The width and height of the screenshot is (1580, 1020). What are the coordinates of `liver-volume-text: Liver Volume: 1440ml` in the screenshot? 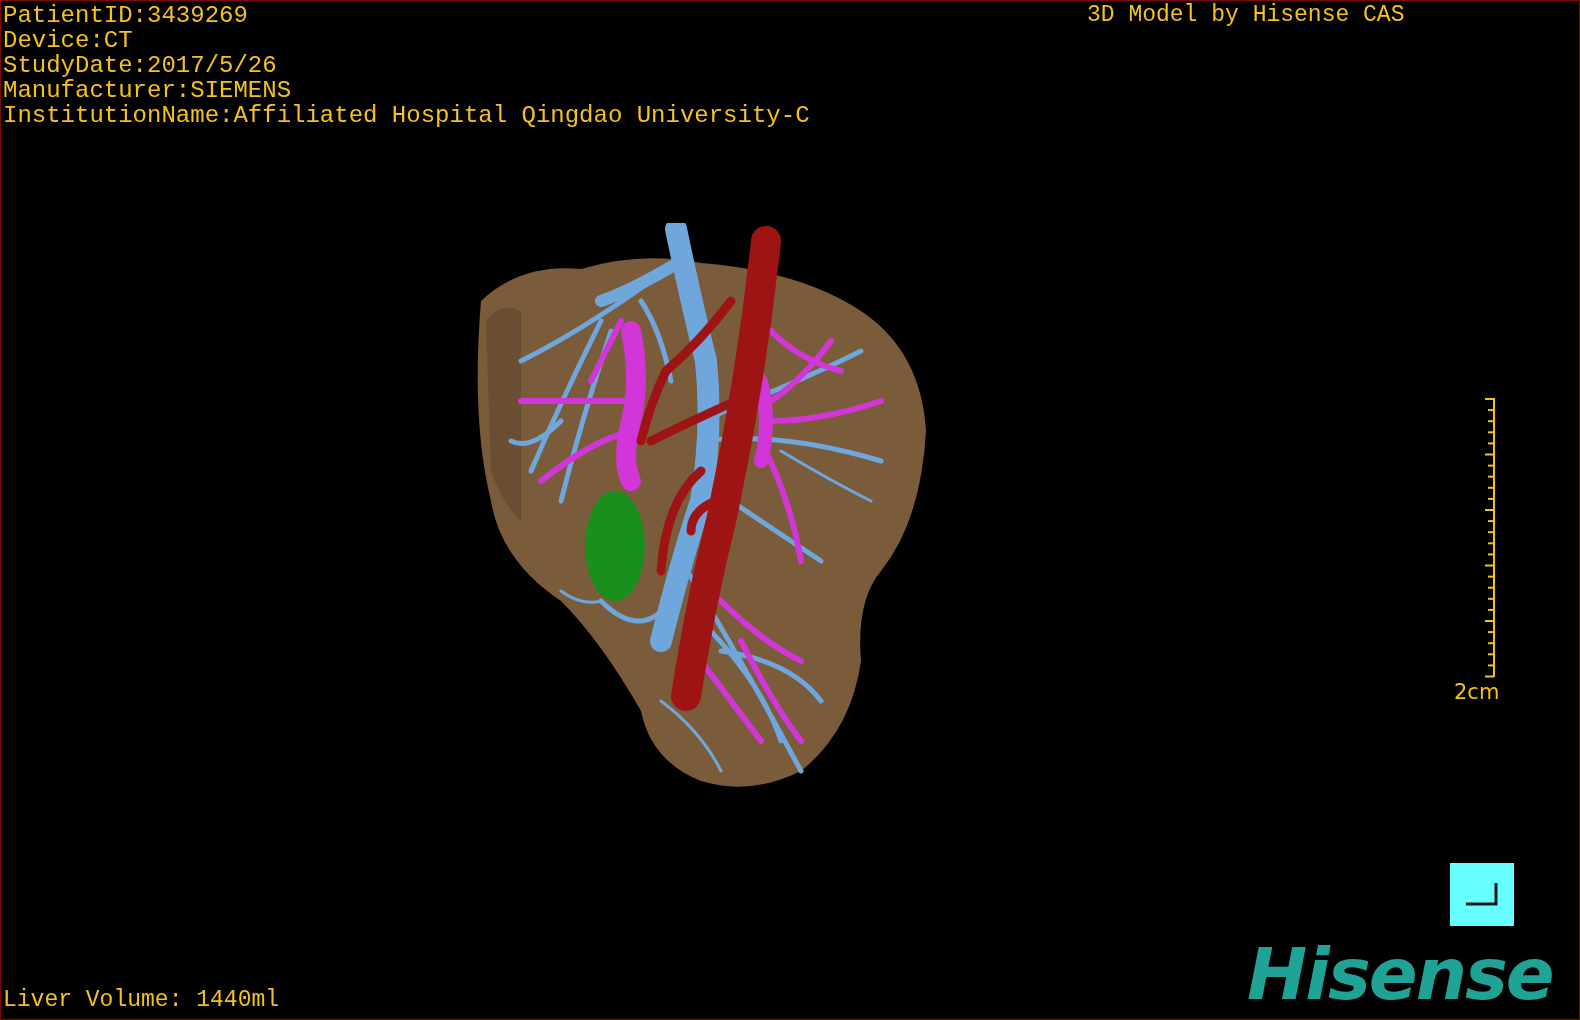 It's located at (141, 1000).